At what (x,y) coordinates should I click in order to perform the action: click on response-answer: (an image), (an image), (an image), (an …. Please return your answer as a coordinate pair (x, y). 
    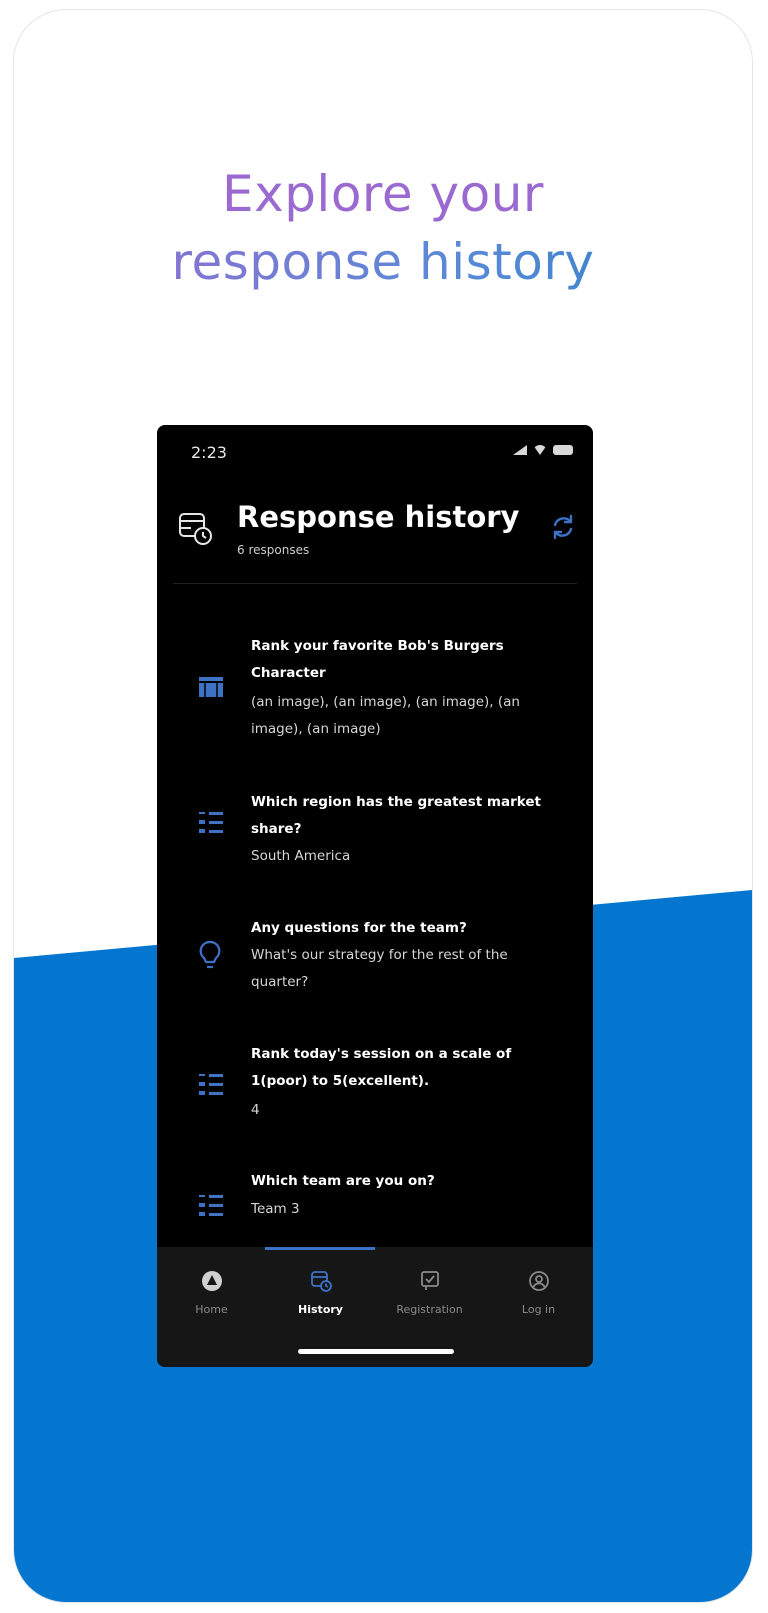
    Looking at the image, I should click on (385, 715).